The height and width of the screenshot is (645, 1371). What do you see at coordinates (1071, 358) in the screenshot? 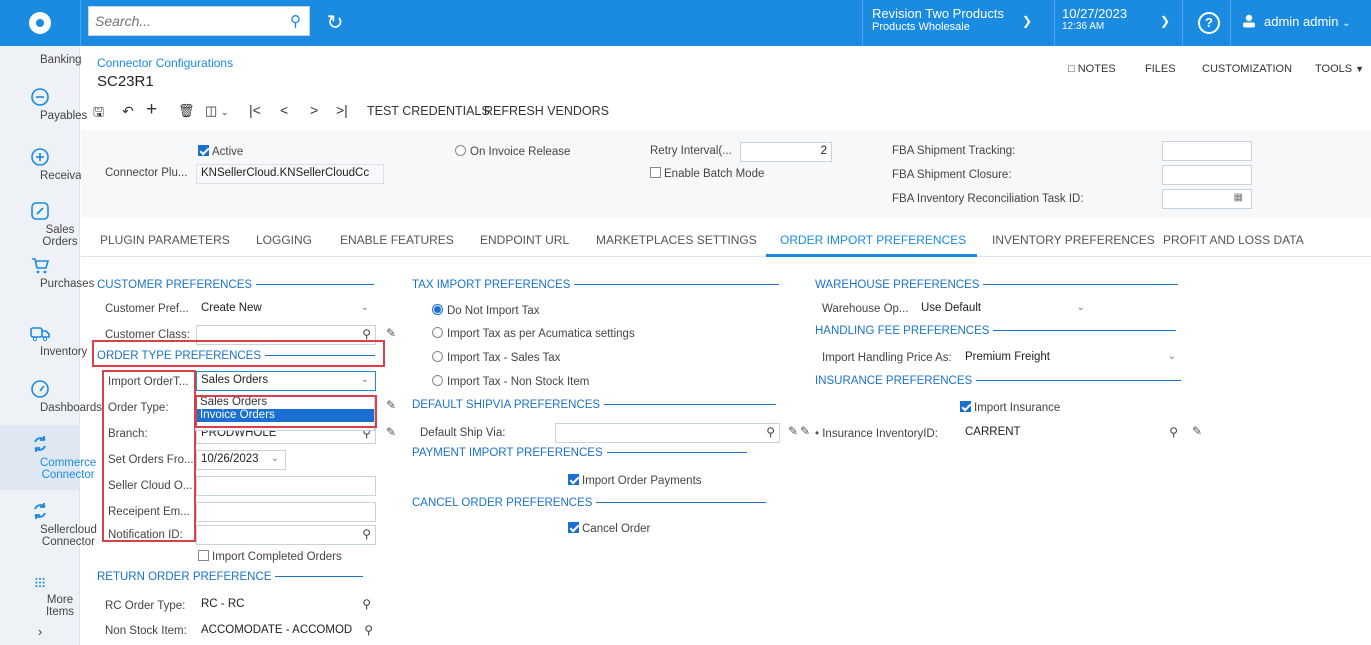
I see `handling-price-select: Premium Freight ⌄` at bounding box center [1071, 358].